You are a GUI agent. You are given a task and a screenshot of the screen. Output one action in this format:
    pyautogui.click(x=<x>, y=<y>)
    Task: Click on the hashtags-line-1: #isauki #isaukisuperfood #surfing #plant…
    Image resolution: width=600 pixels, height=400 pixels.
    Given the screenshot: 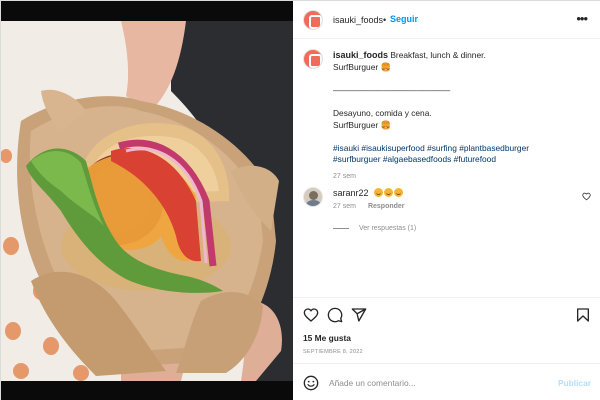 What is the action you would take?
    pyautogui.click(x=460, y=149)
    